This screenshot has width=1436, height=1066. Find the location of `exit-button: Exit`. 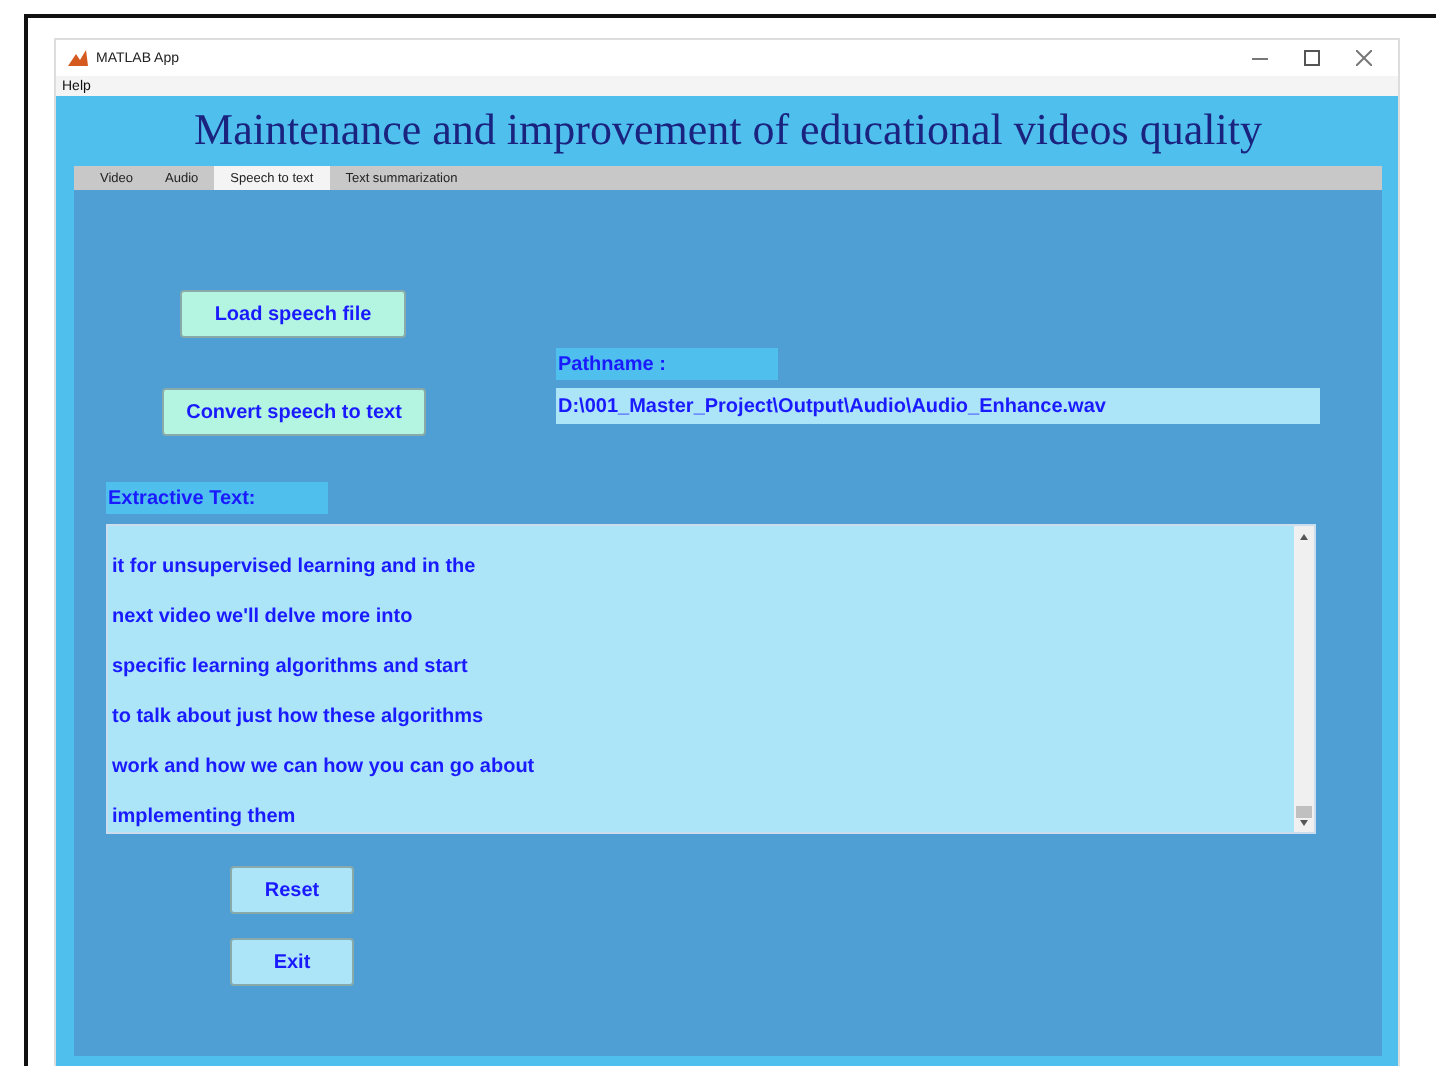

exit-button: Exit is located at coordinates (292, 962).